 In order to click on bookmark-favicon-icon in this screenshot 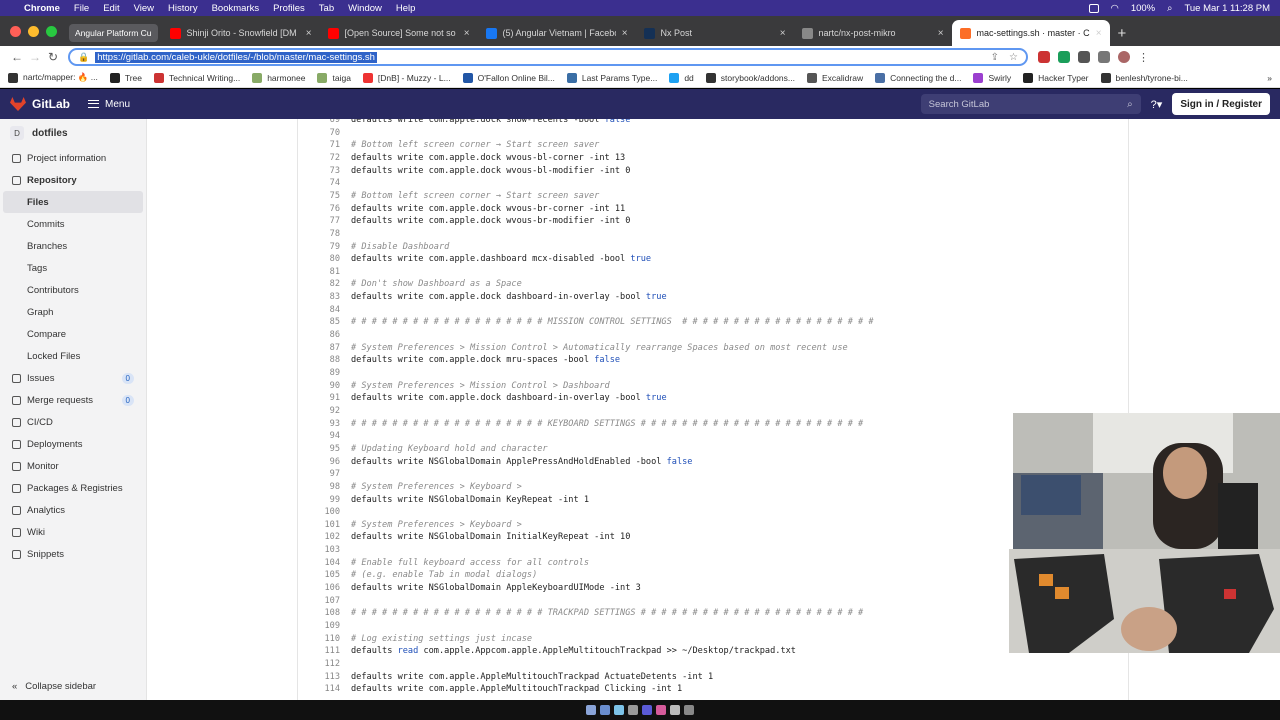, I will do `click(811, 77)`.